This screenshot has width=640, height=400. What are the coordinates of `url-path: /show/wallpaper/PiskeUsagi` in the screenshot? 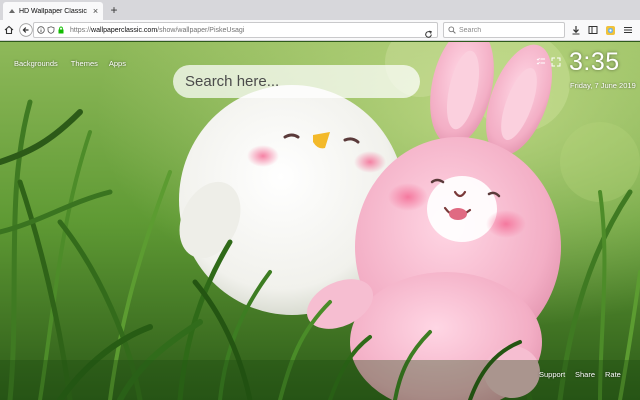 It's located at (201, 30).